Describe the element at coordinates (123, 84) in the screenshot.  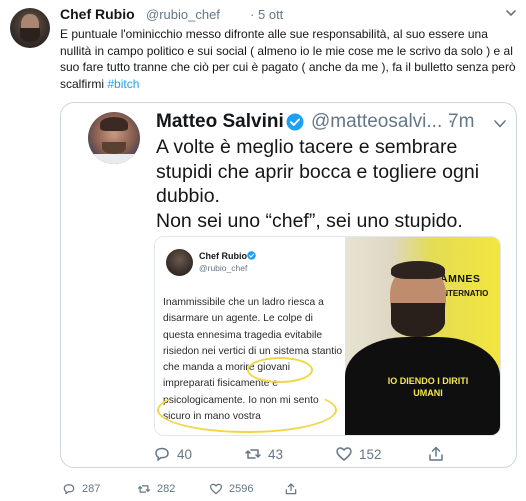
I see `hashtag-link: #bitch` at that location.